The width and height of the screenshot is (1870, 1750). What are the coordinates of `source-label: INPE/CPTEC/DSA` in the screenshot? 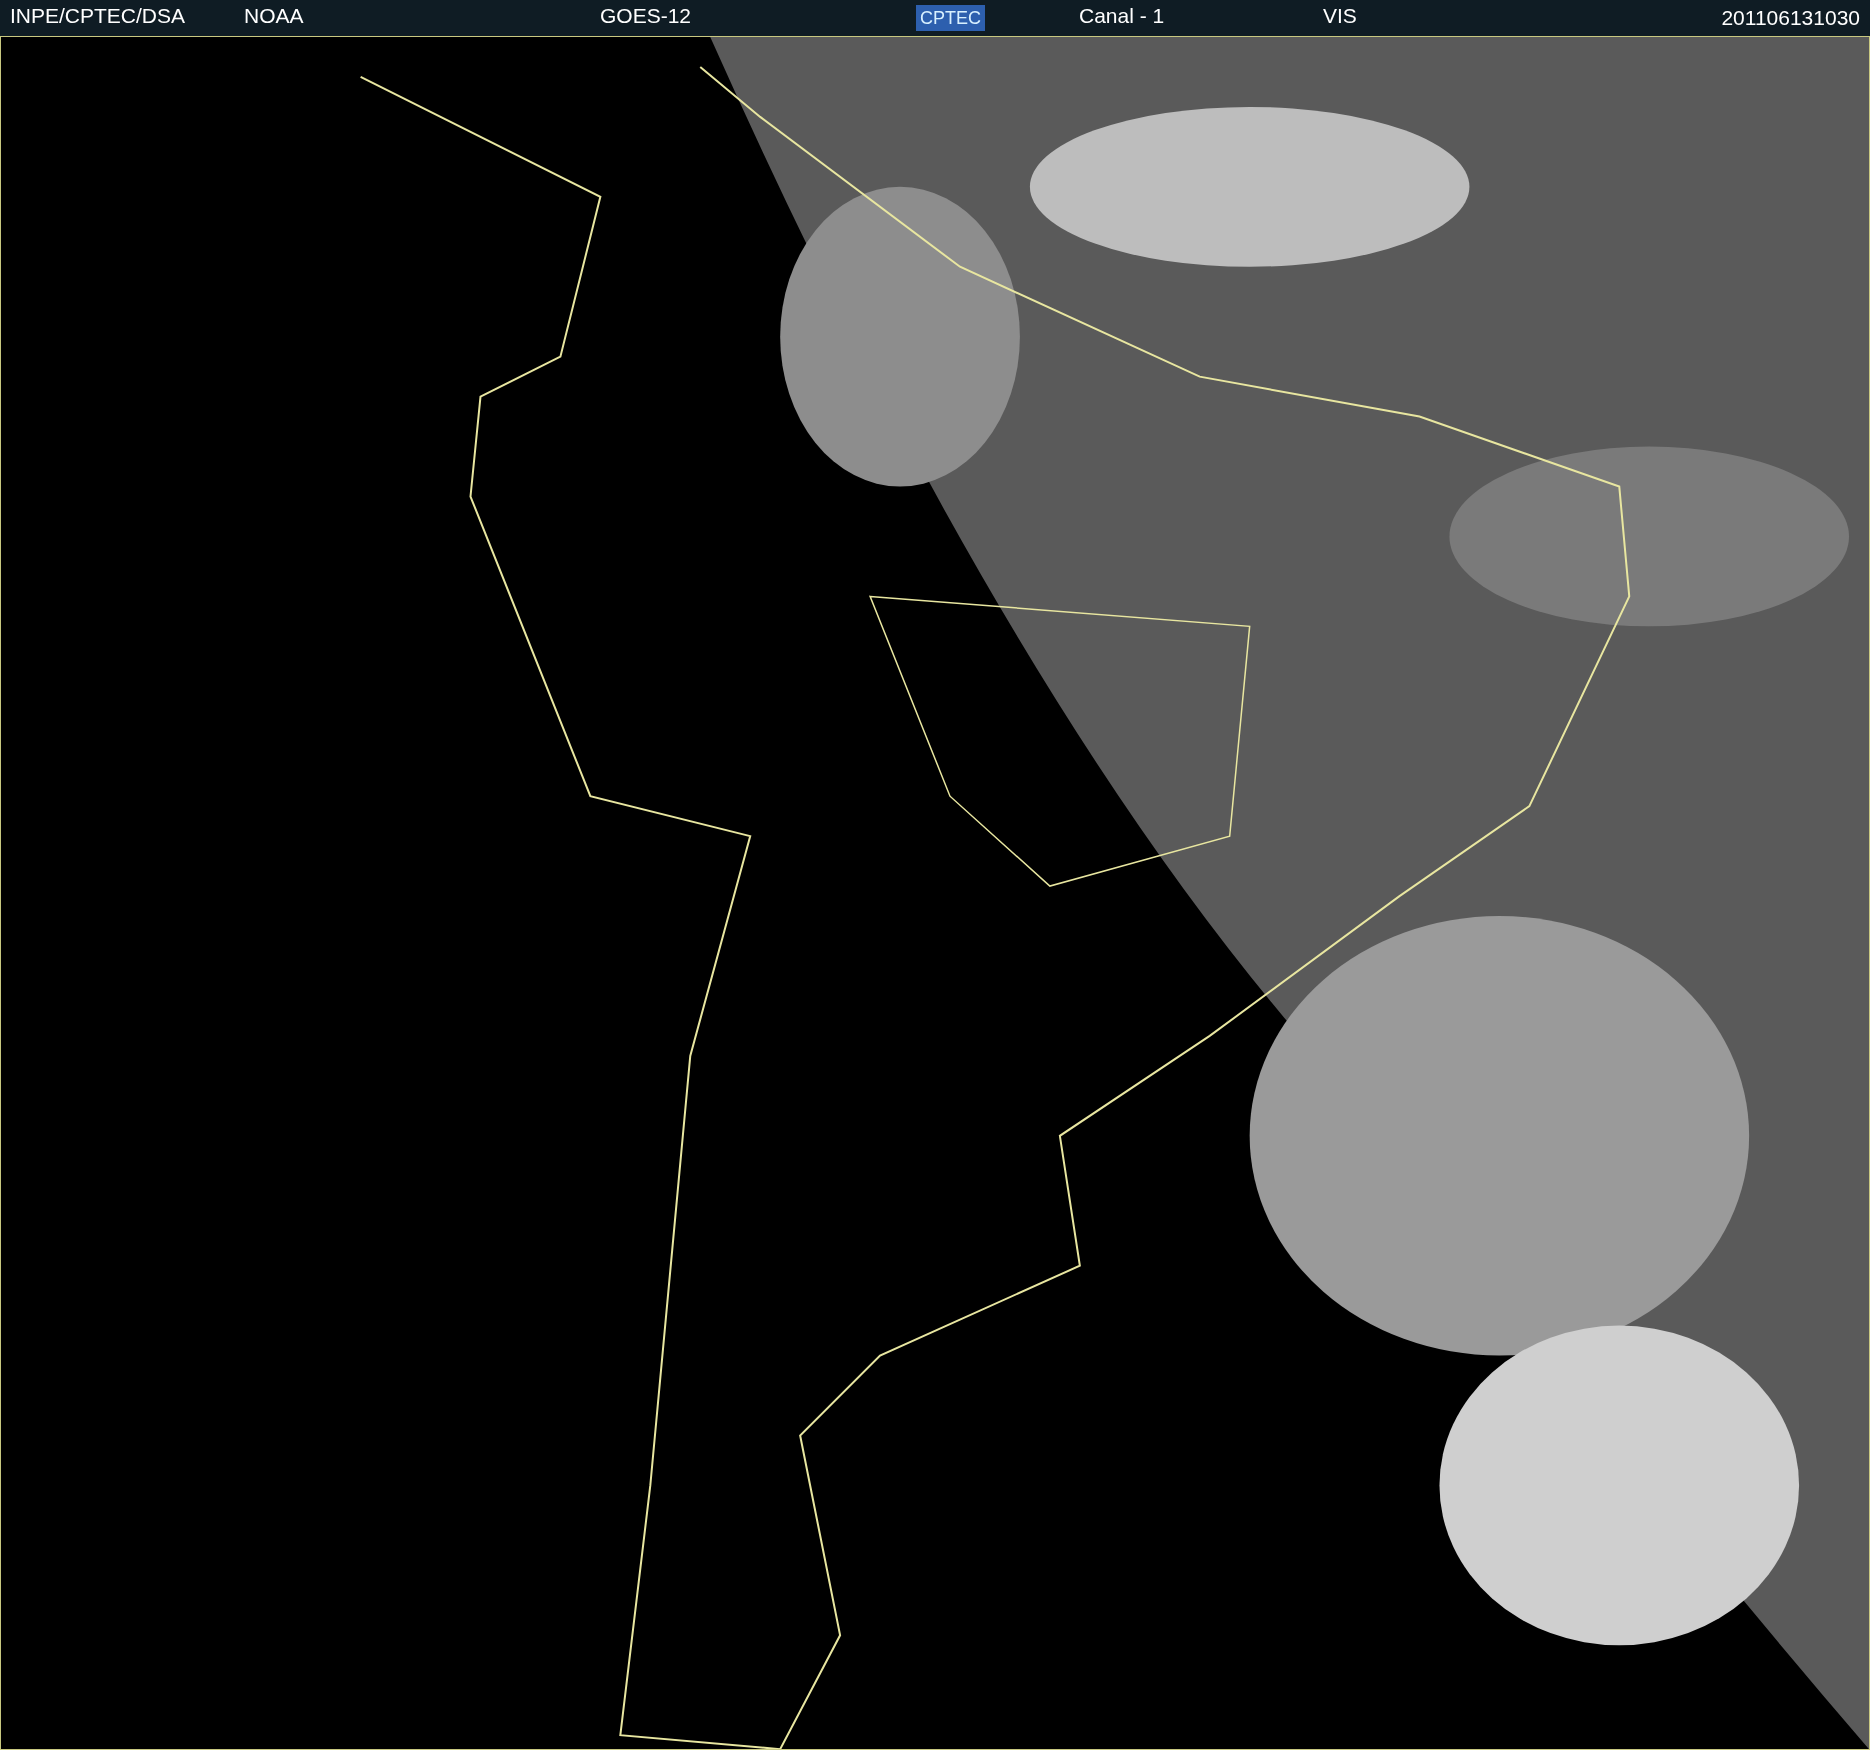 It's located at (98, 16).